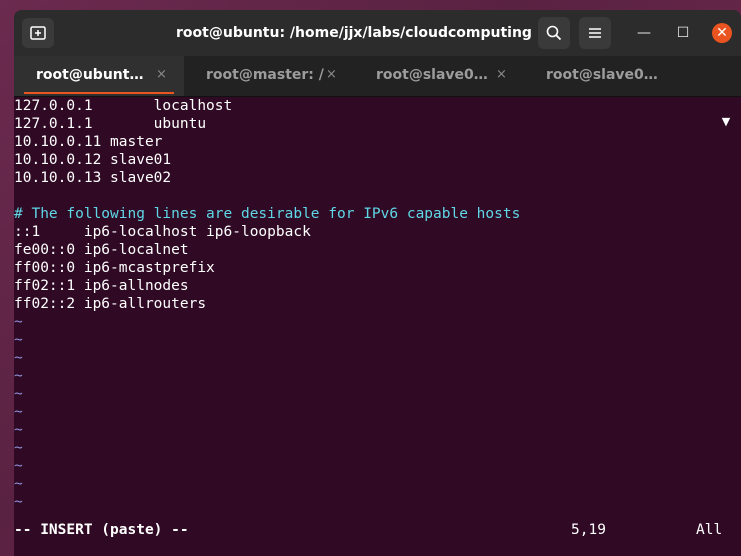 The height and width of the screenshot is (556, 741). Describe the element at coordinates (93, 178) in the screenshot. I see `terminal-line: 10.10.0.13 slave02` at that location.